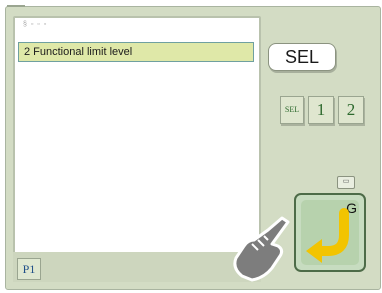 The height and width of the screenshot is (293, 382). I want to click on top-indicator, so click(16, 6).